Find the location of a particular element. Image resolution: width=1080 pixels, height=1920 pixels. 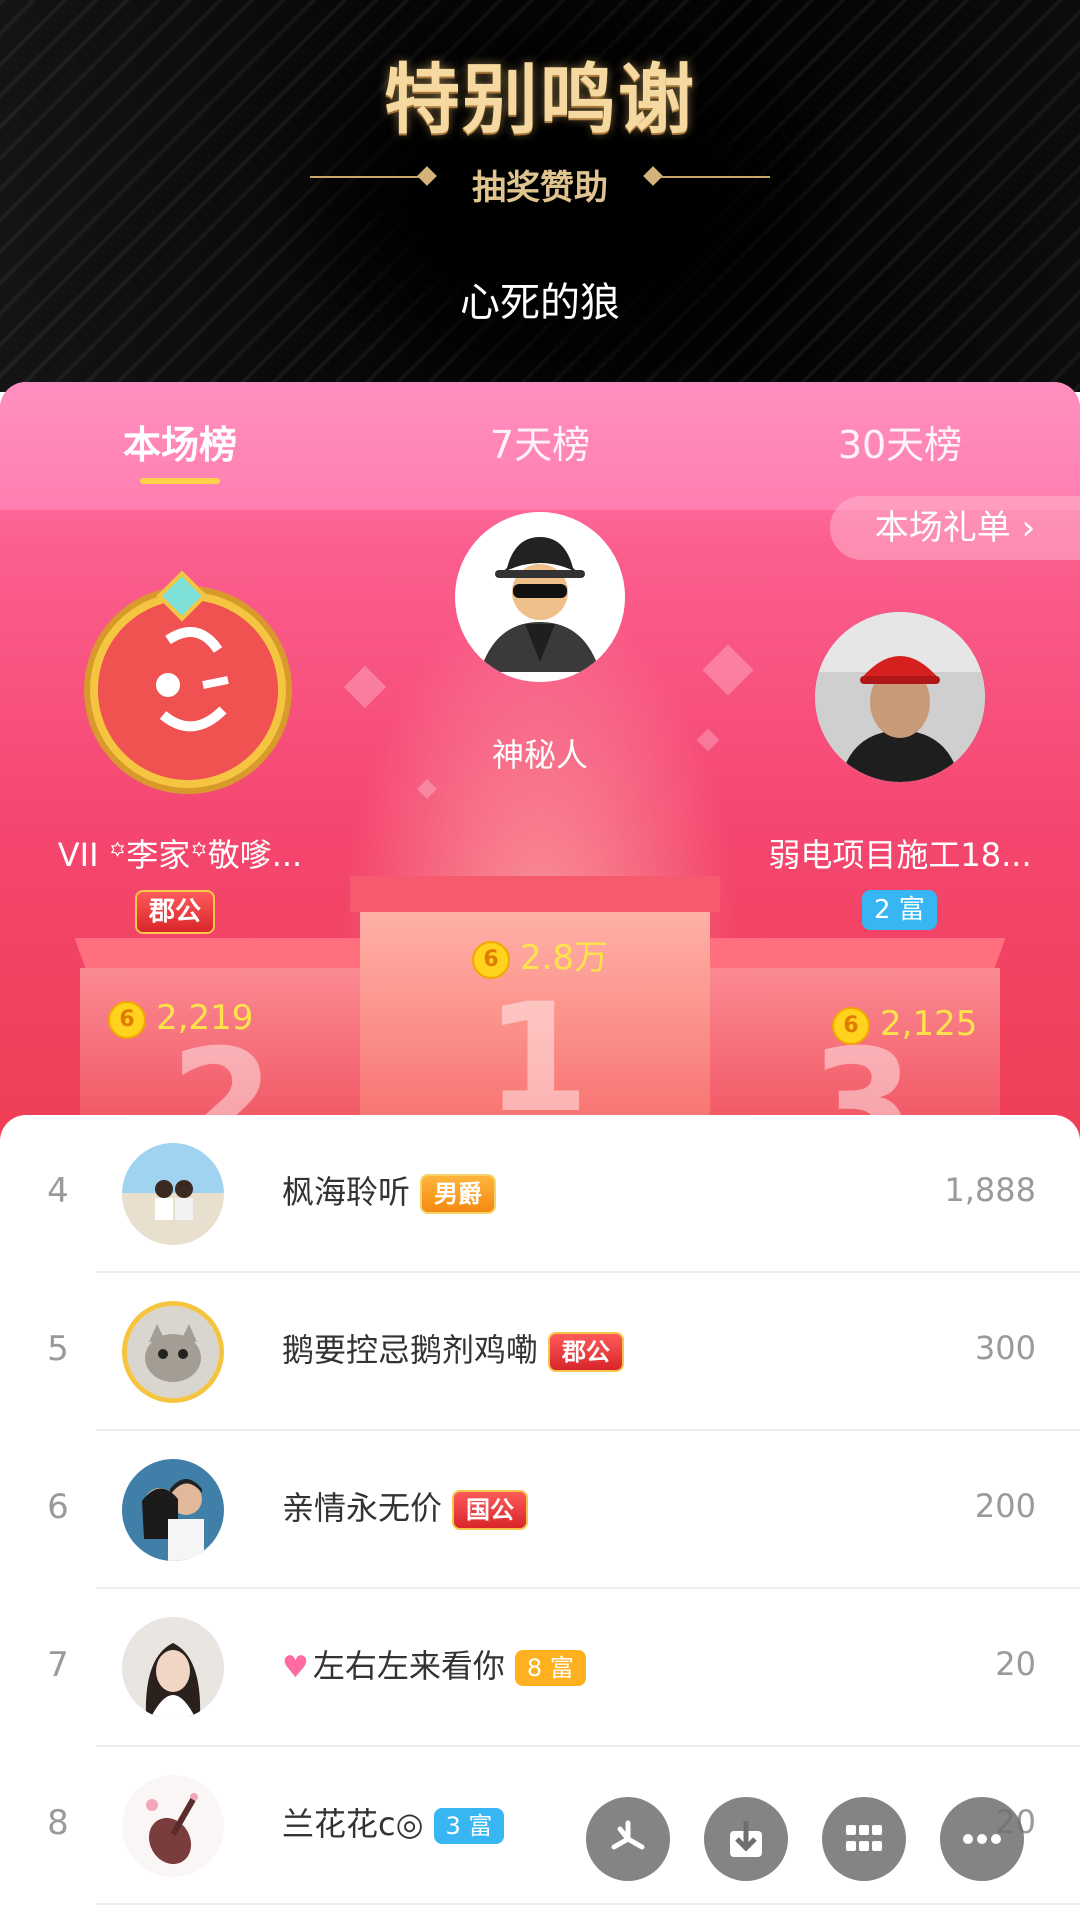

user-name: 枫海聆听 男爵 is located at coordinates (389, 1190).